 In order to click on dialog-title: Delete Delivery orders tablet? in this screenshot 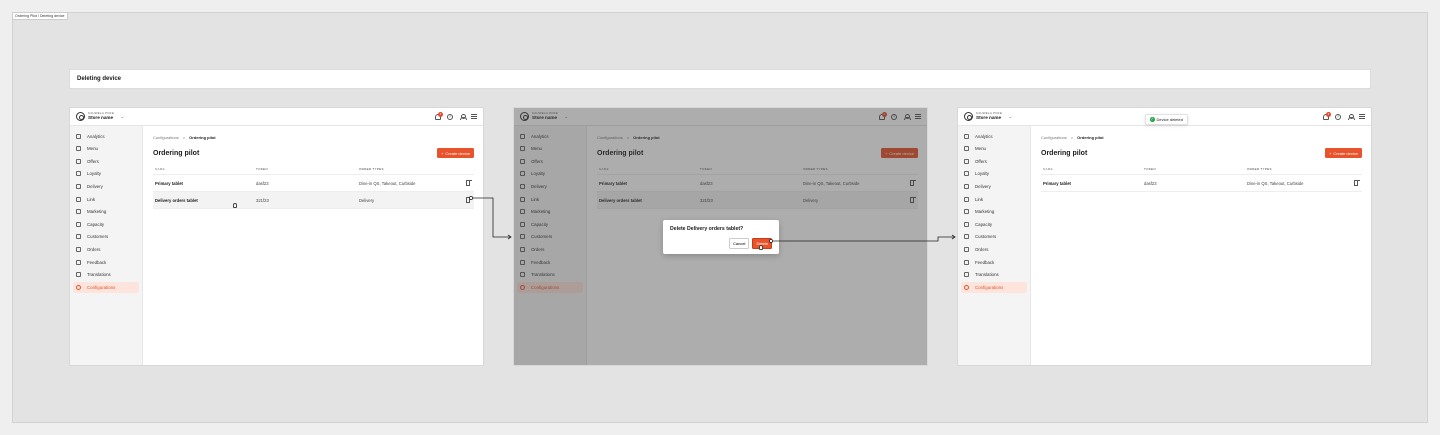, I will do `click(707, 229)`.